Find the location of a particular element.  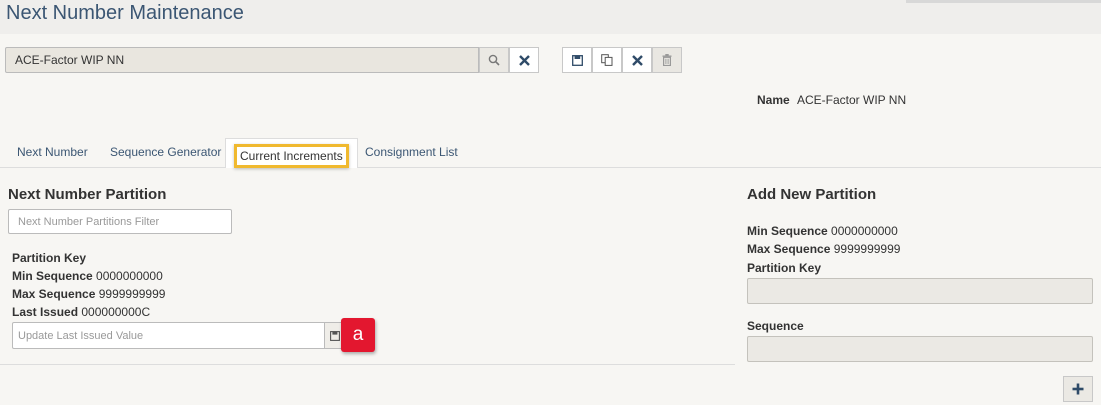

add-max-sequence-value: 9999999999 is located at coordinates (867, 249).